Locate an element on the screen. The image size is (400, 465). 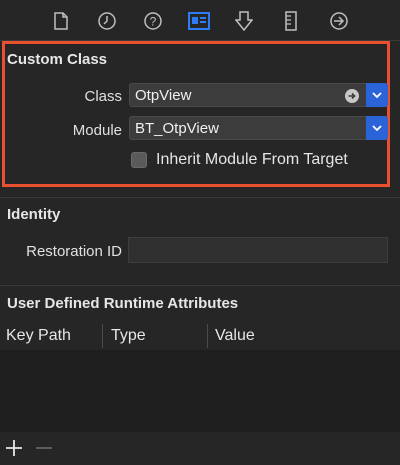
class-dropdown-button is located at coordinates (377, 95).